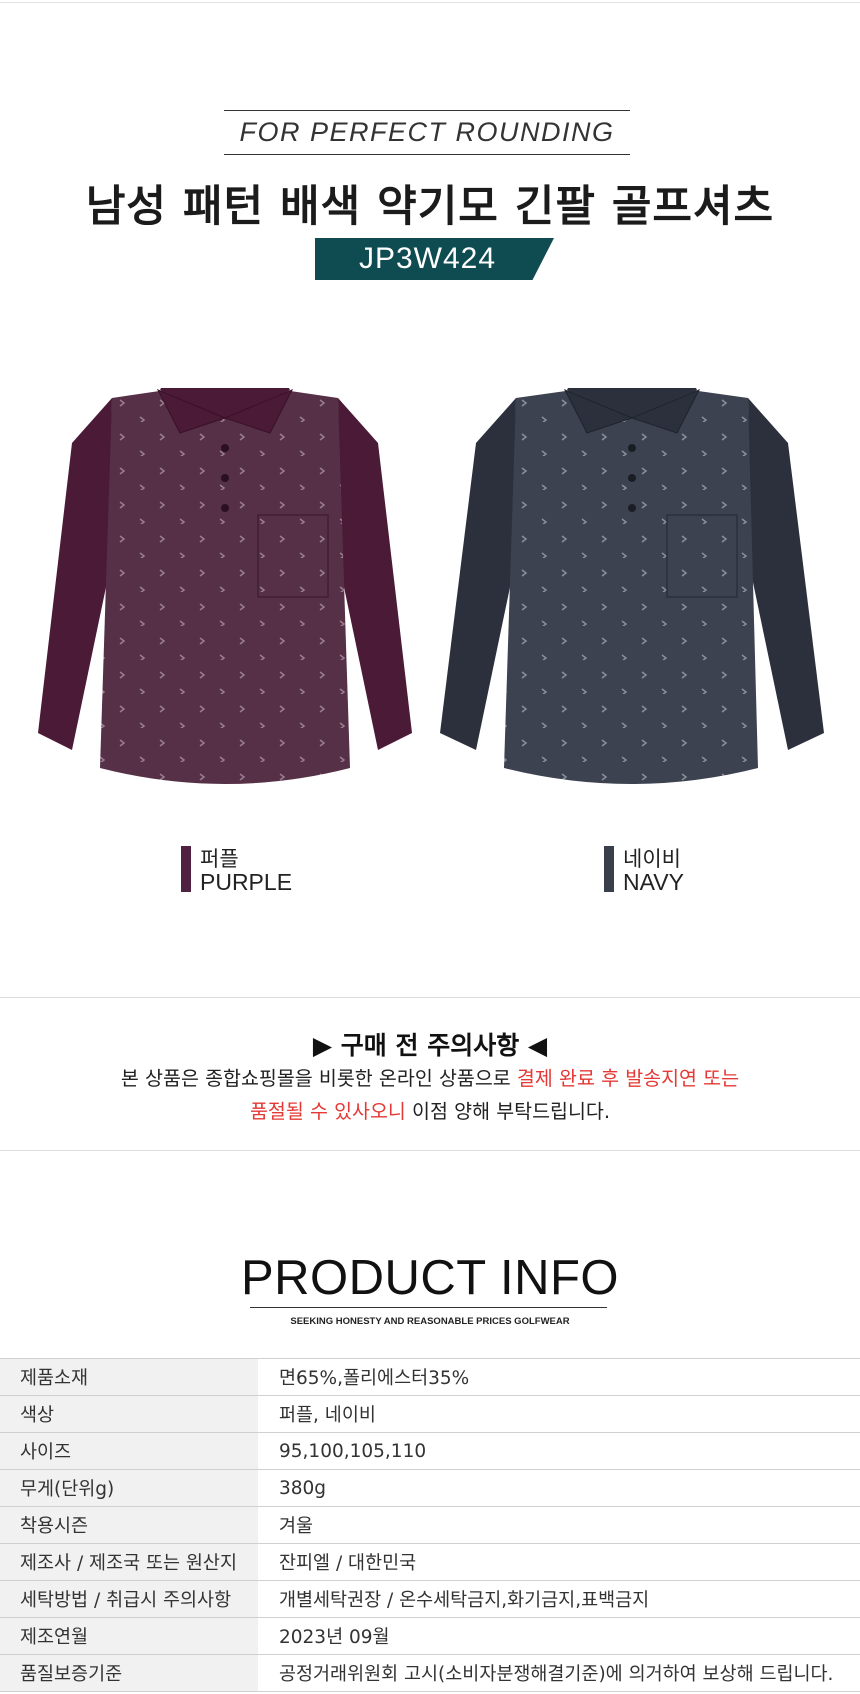 The height and width of the screenshot is (1694, 860). Describe the element at coordinates (129, 1451) in the screenshot. I see `row-label: 사이즈` at that location.